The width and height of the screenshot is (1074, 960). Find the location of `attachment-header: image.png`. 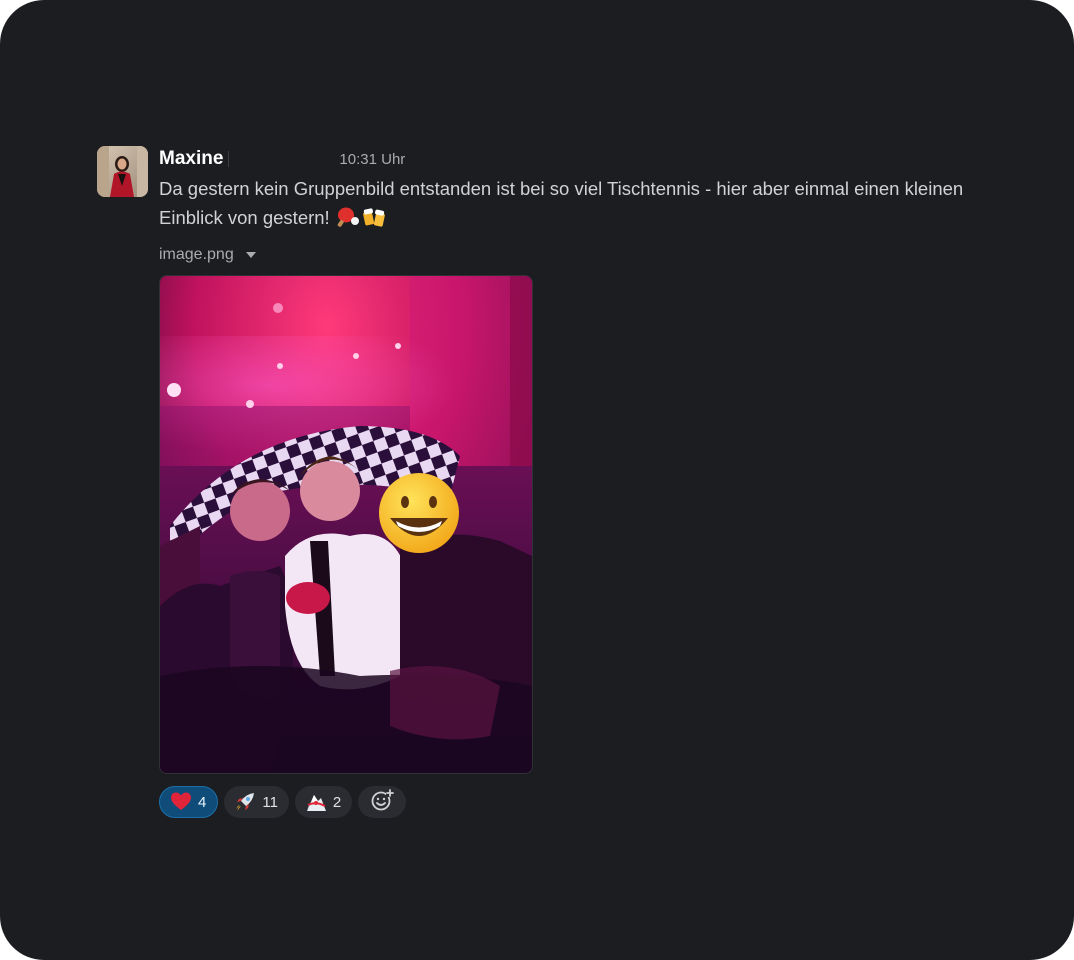

attachment-header: image.png is located at coordinates (579, 255).